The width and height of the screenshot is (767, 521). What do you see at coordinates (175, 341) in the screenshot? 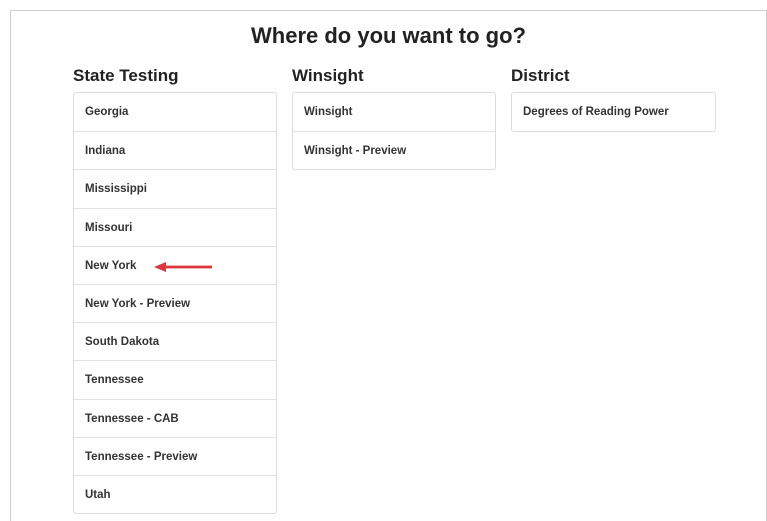
I see `list-item-south-dakota: South Dakota` at bounding box center [175, 341].